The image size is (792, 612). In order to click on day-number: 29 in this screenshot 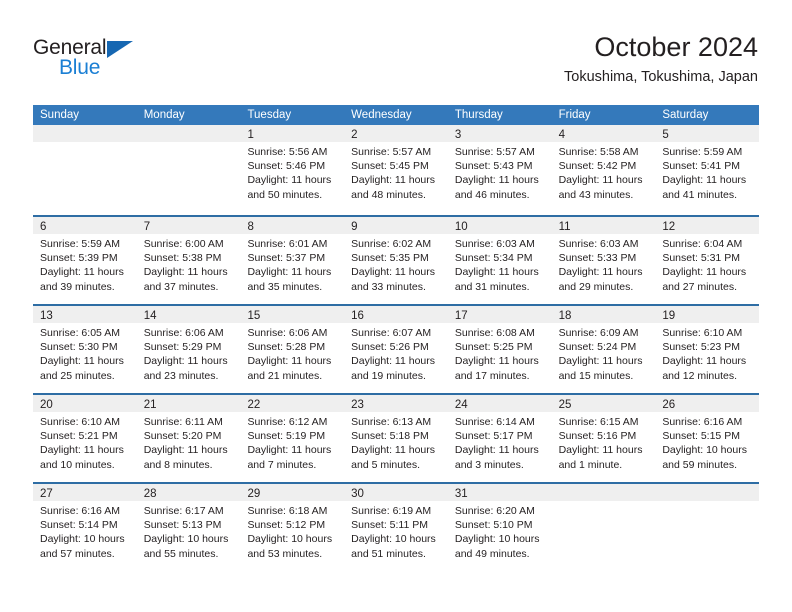, I will do `click(254, 494)`.